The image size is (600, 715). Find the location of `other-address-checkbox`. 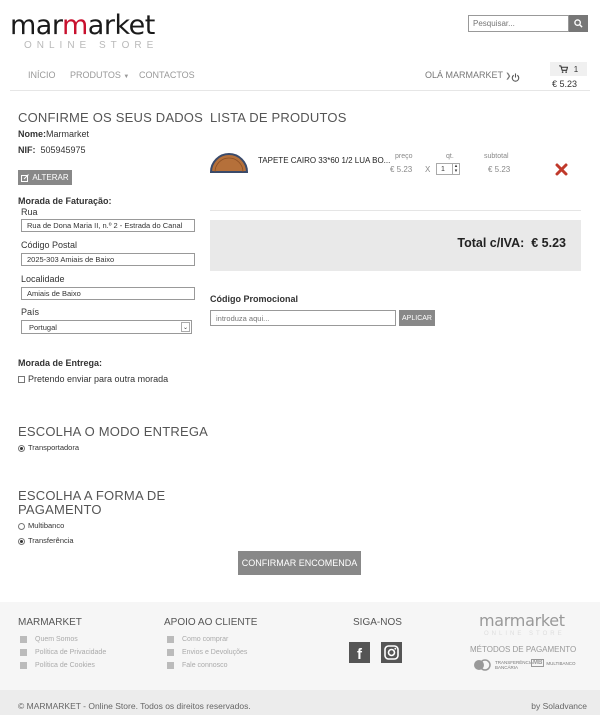

other-address-checkbox is located at coordinates (21, 380).